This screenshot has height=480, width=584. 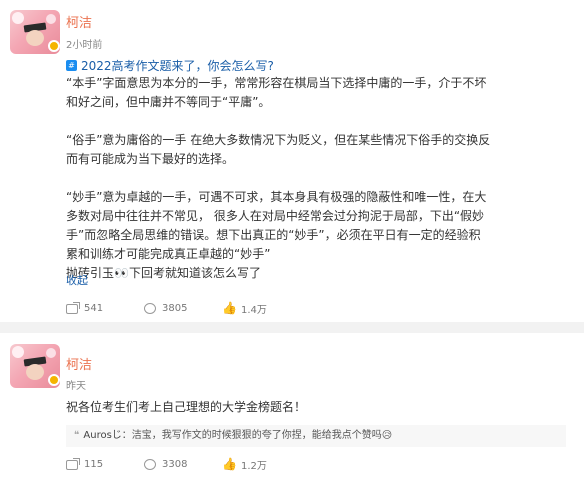 What do you see at coordinates (254, 466) in the screenshot?
I see `like-count: 1.2万` at bounding box center [254, 466].